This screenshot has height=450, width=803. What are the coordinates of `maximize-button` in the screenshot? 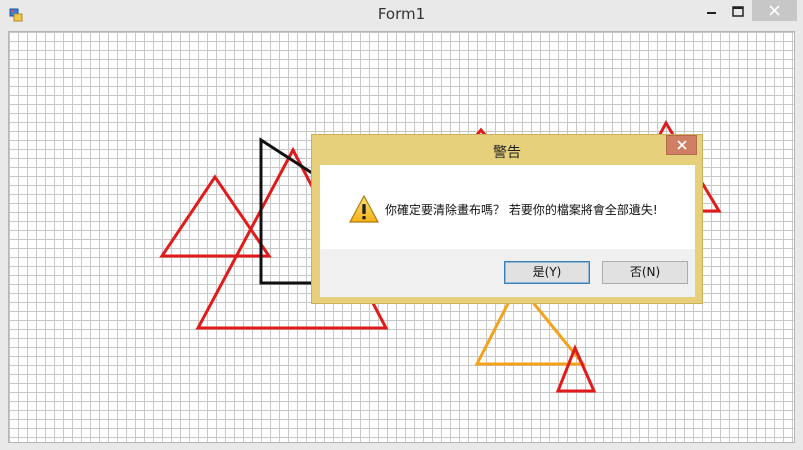 It's located at (738, 12).